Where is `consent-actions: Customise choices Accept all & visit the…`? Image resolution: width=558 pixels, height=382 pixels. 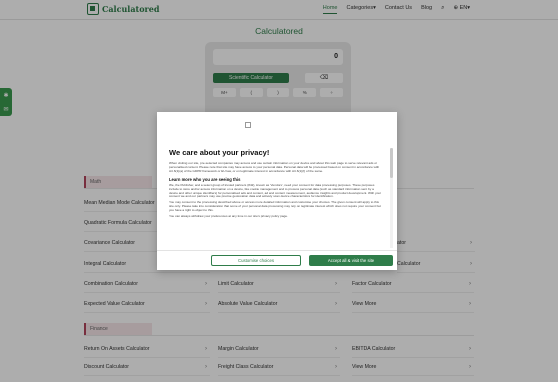 consent-actions: Customise choices Accept all & visit the… is located at coordinates (277, 260).